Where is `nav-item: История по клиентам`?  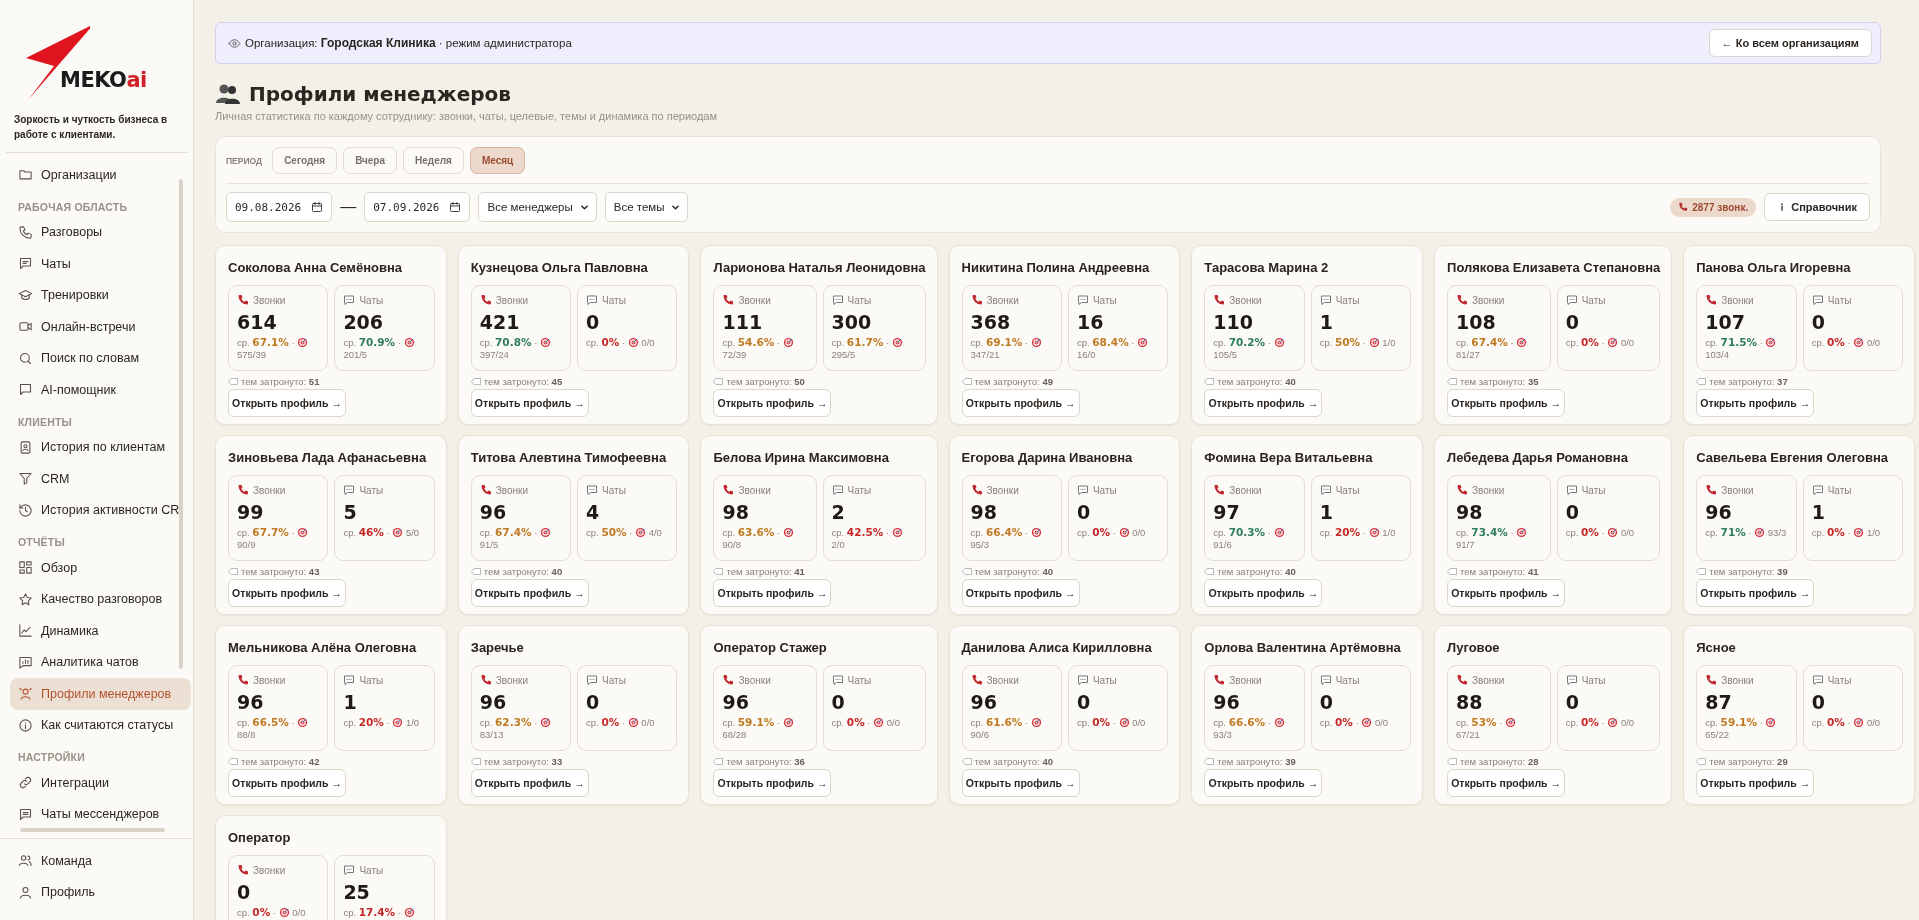
nav-item: История по клиентам is located at coordinates (100, 447).